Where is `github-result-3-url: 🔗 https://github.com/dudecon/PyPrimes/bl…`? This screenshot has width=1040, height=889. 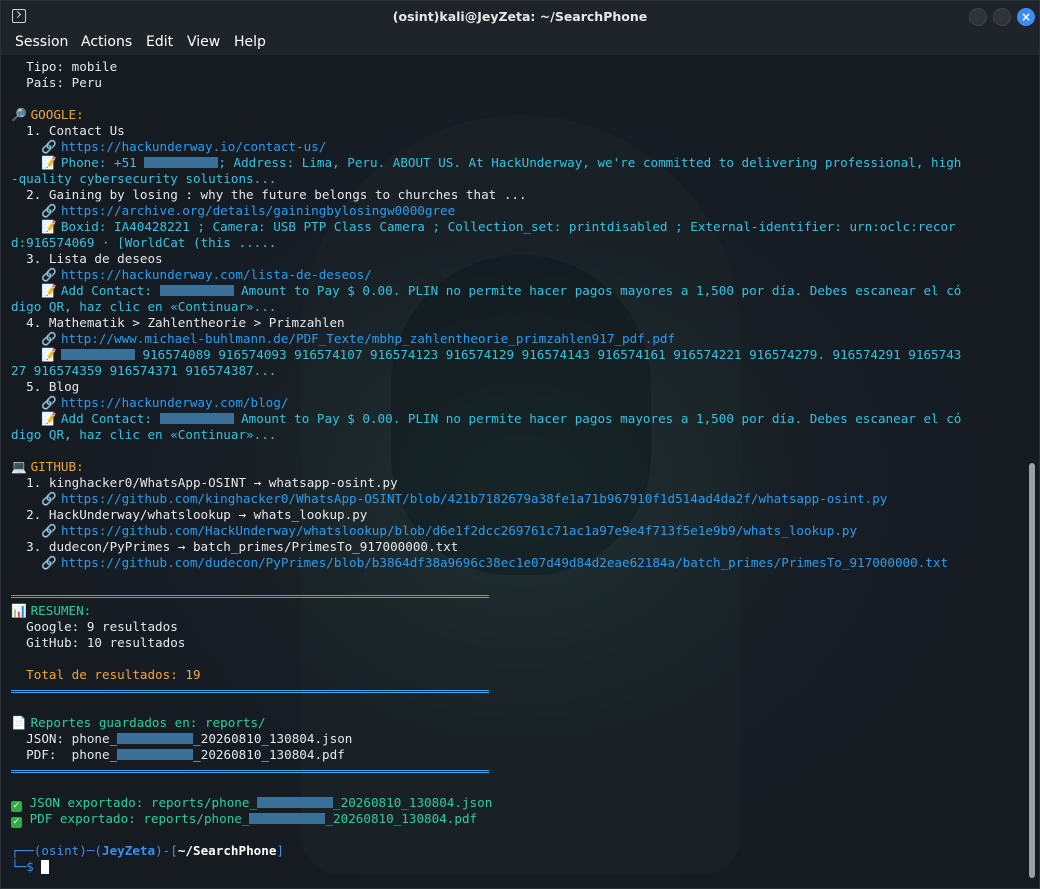 github-result-3-url: 🔗 https://github.com/dudecon/PyPrimes/bl… is located at coordinates (479, 563).